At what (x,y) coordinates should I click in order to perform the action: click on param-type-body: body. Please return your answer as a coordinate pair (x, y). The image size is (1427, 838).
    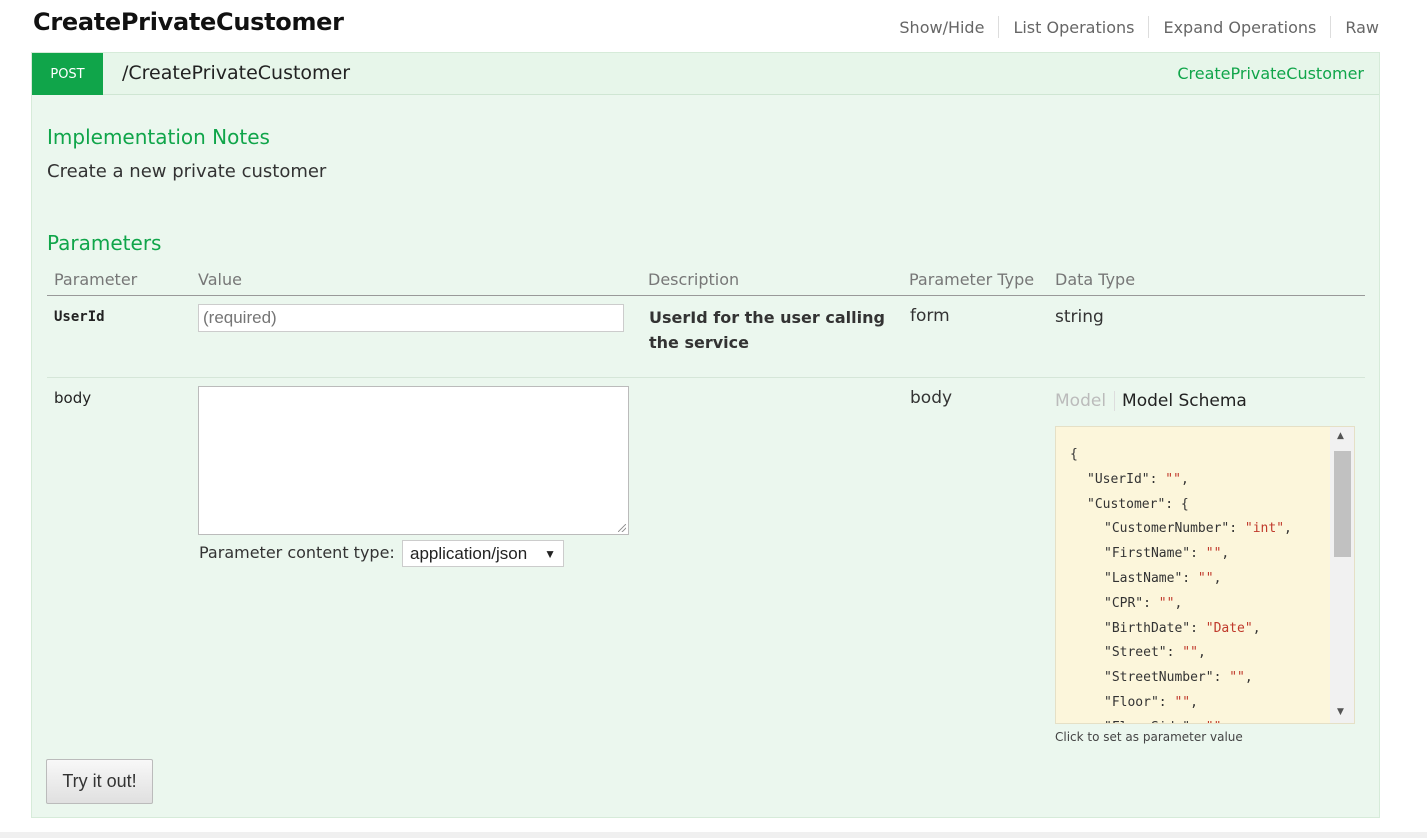
    Looking at the image, I should click on (931, 398).